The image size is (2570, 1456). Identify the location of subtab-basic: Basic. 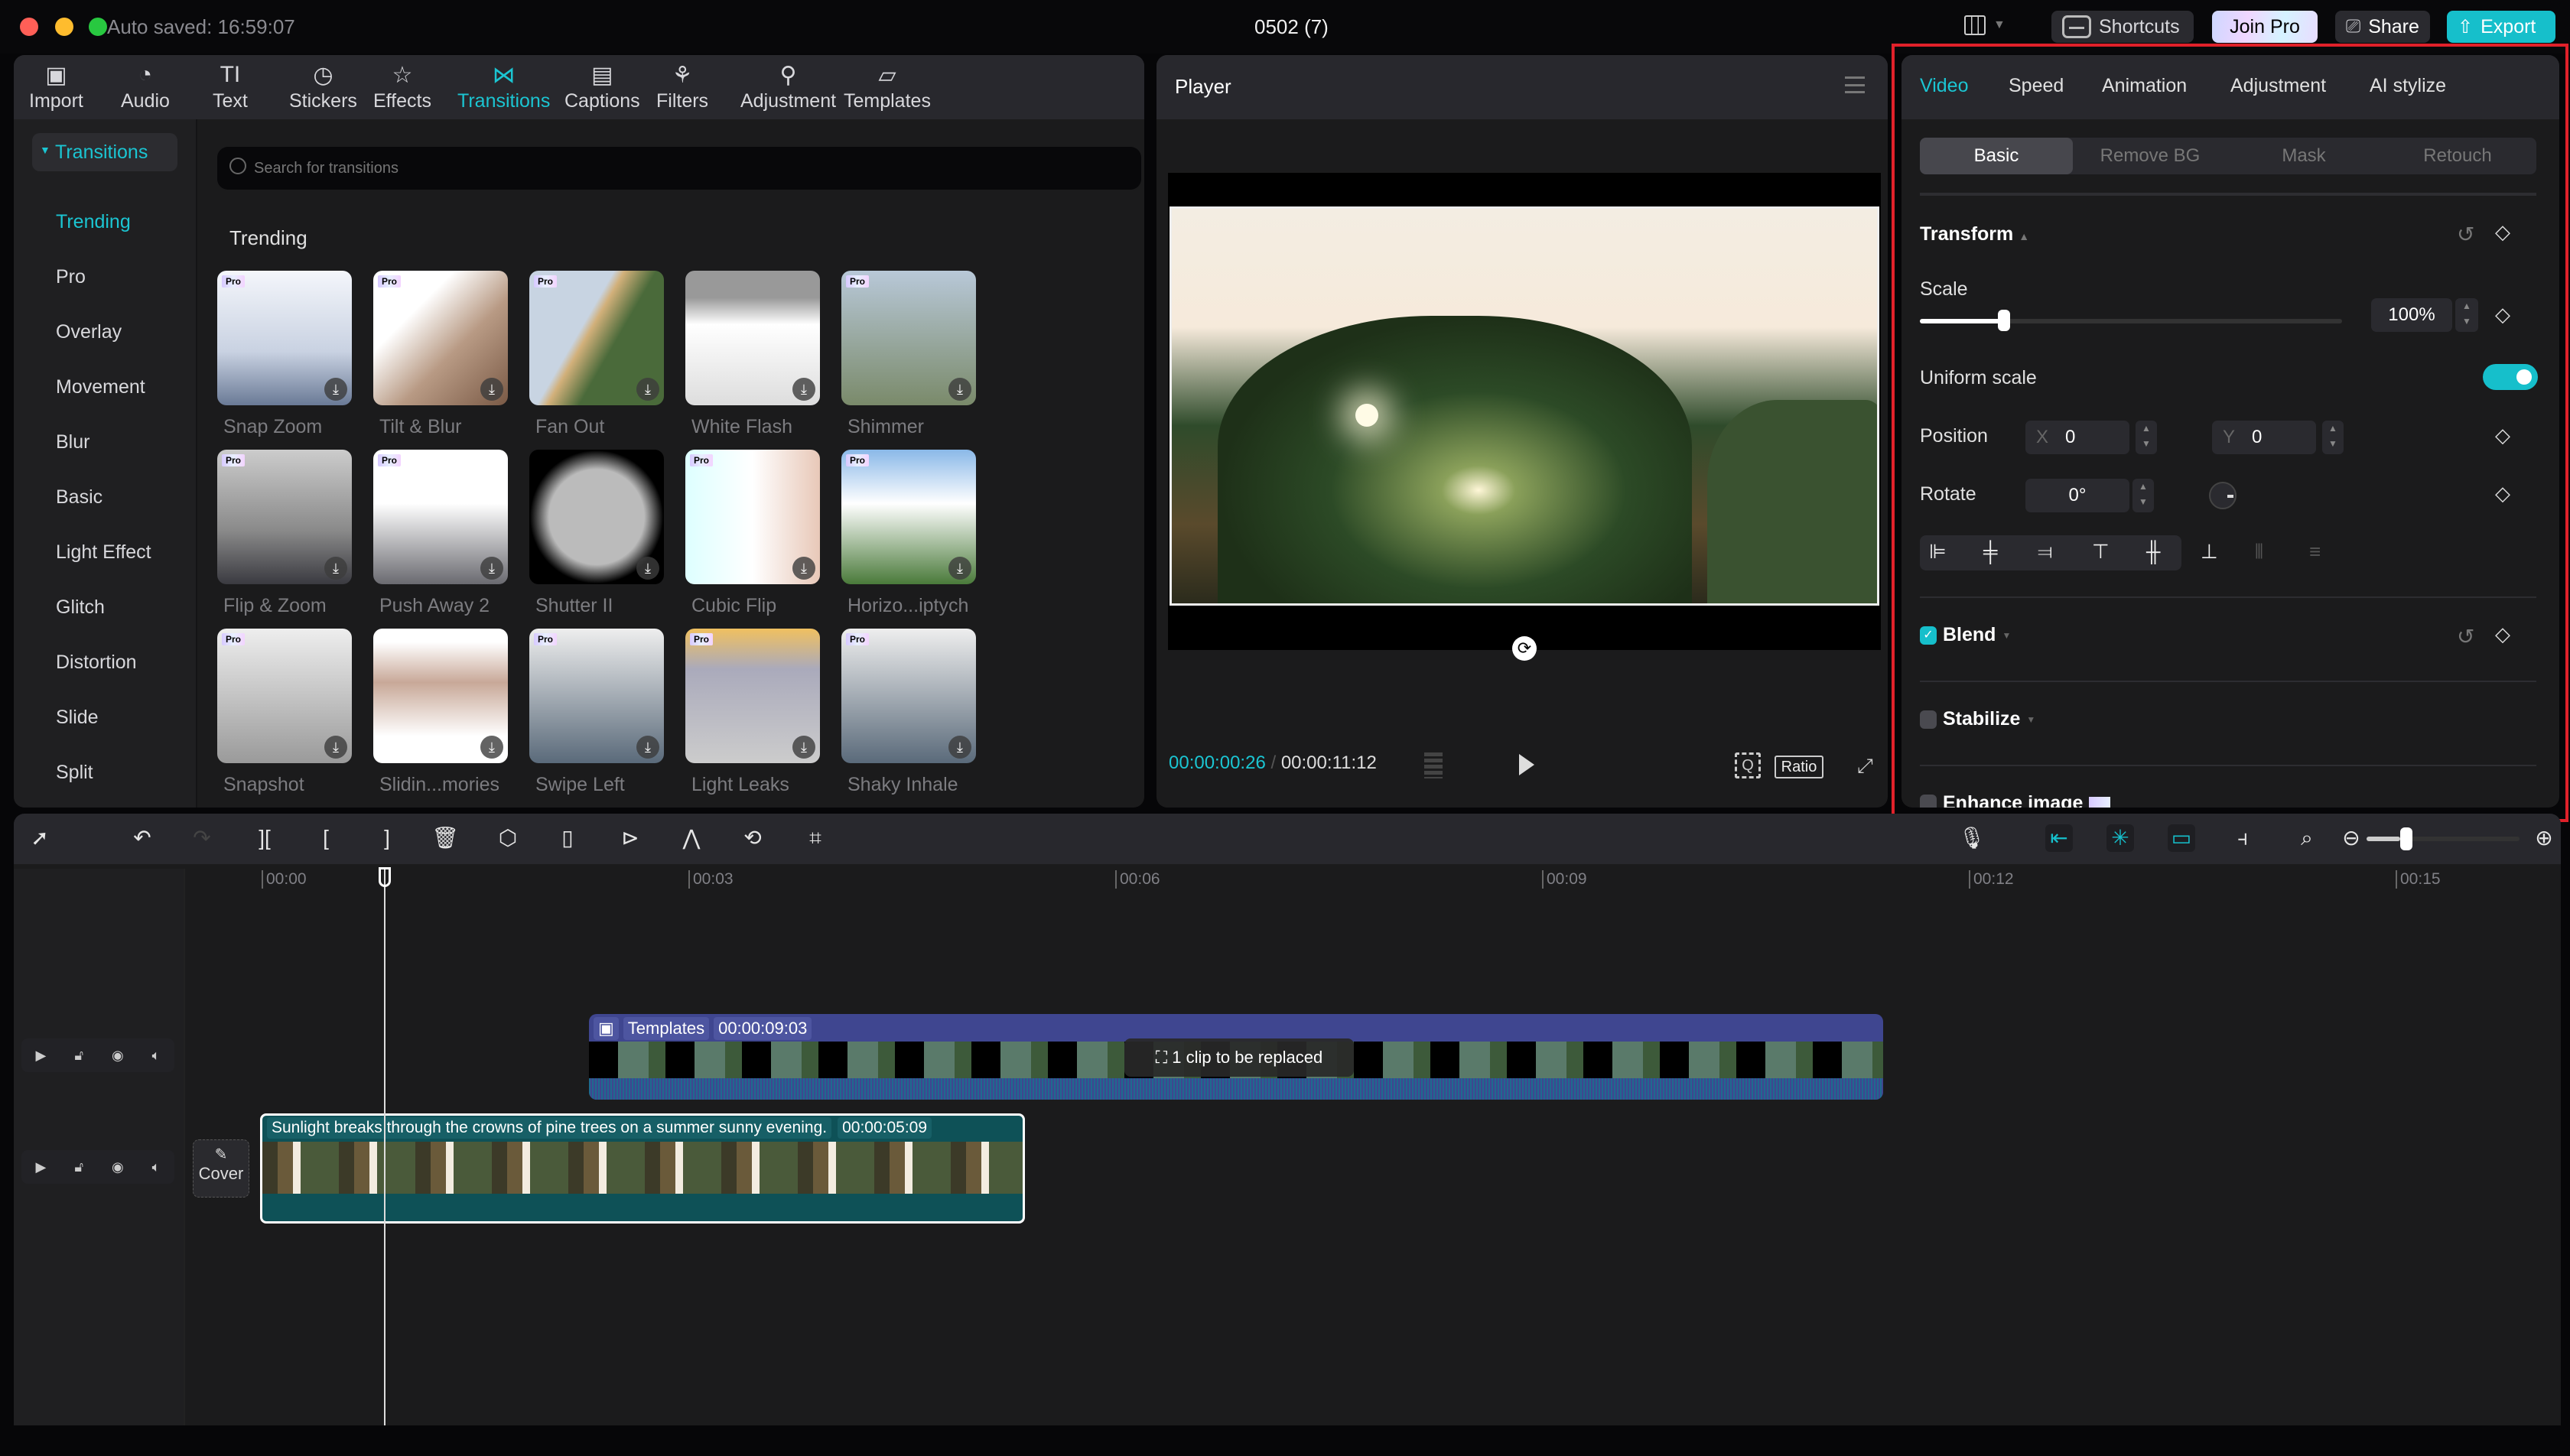
(1996, 156).